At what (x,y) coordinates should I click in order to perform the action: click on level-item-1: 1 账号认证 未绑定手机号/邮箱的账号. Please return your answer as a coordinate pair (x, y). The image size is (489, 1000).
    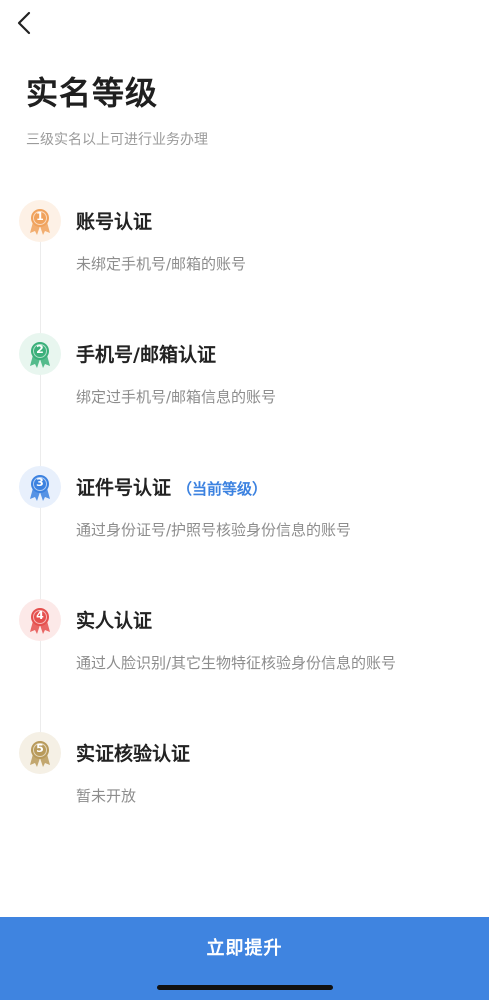
    Looking at the image, I should click on (244, 255).